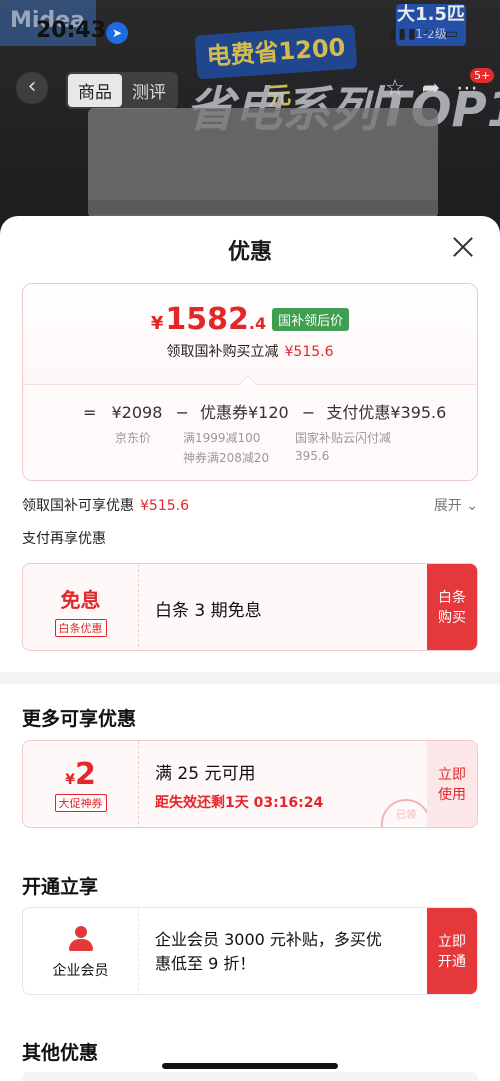 Image resolution: width=500 pixels, height=1081 pixels. I want to click on open-section-title: 开通立享, so click(60, 887).